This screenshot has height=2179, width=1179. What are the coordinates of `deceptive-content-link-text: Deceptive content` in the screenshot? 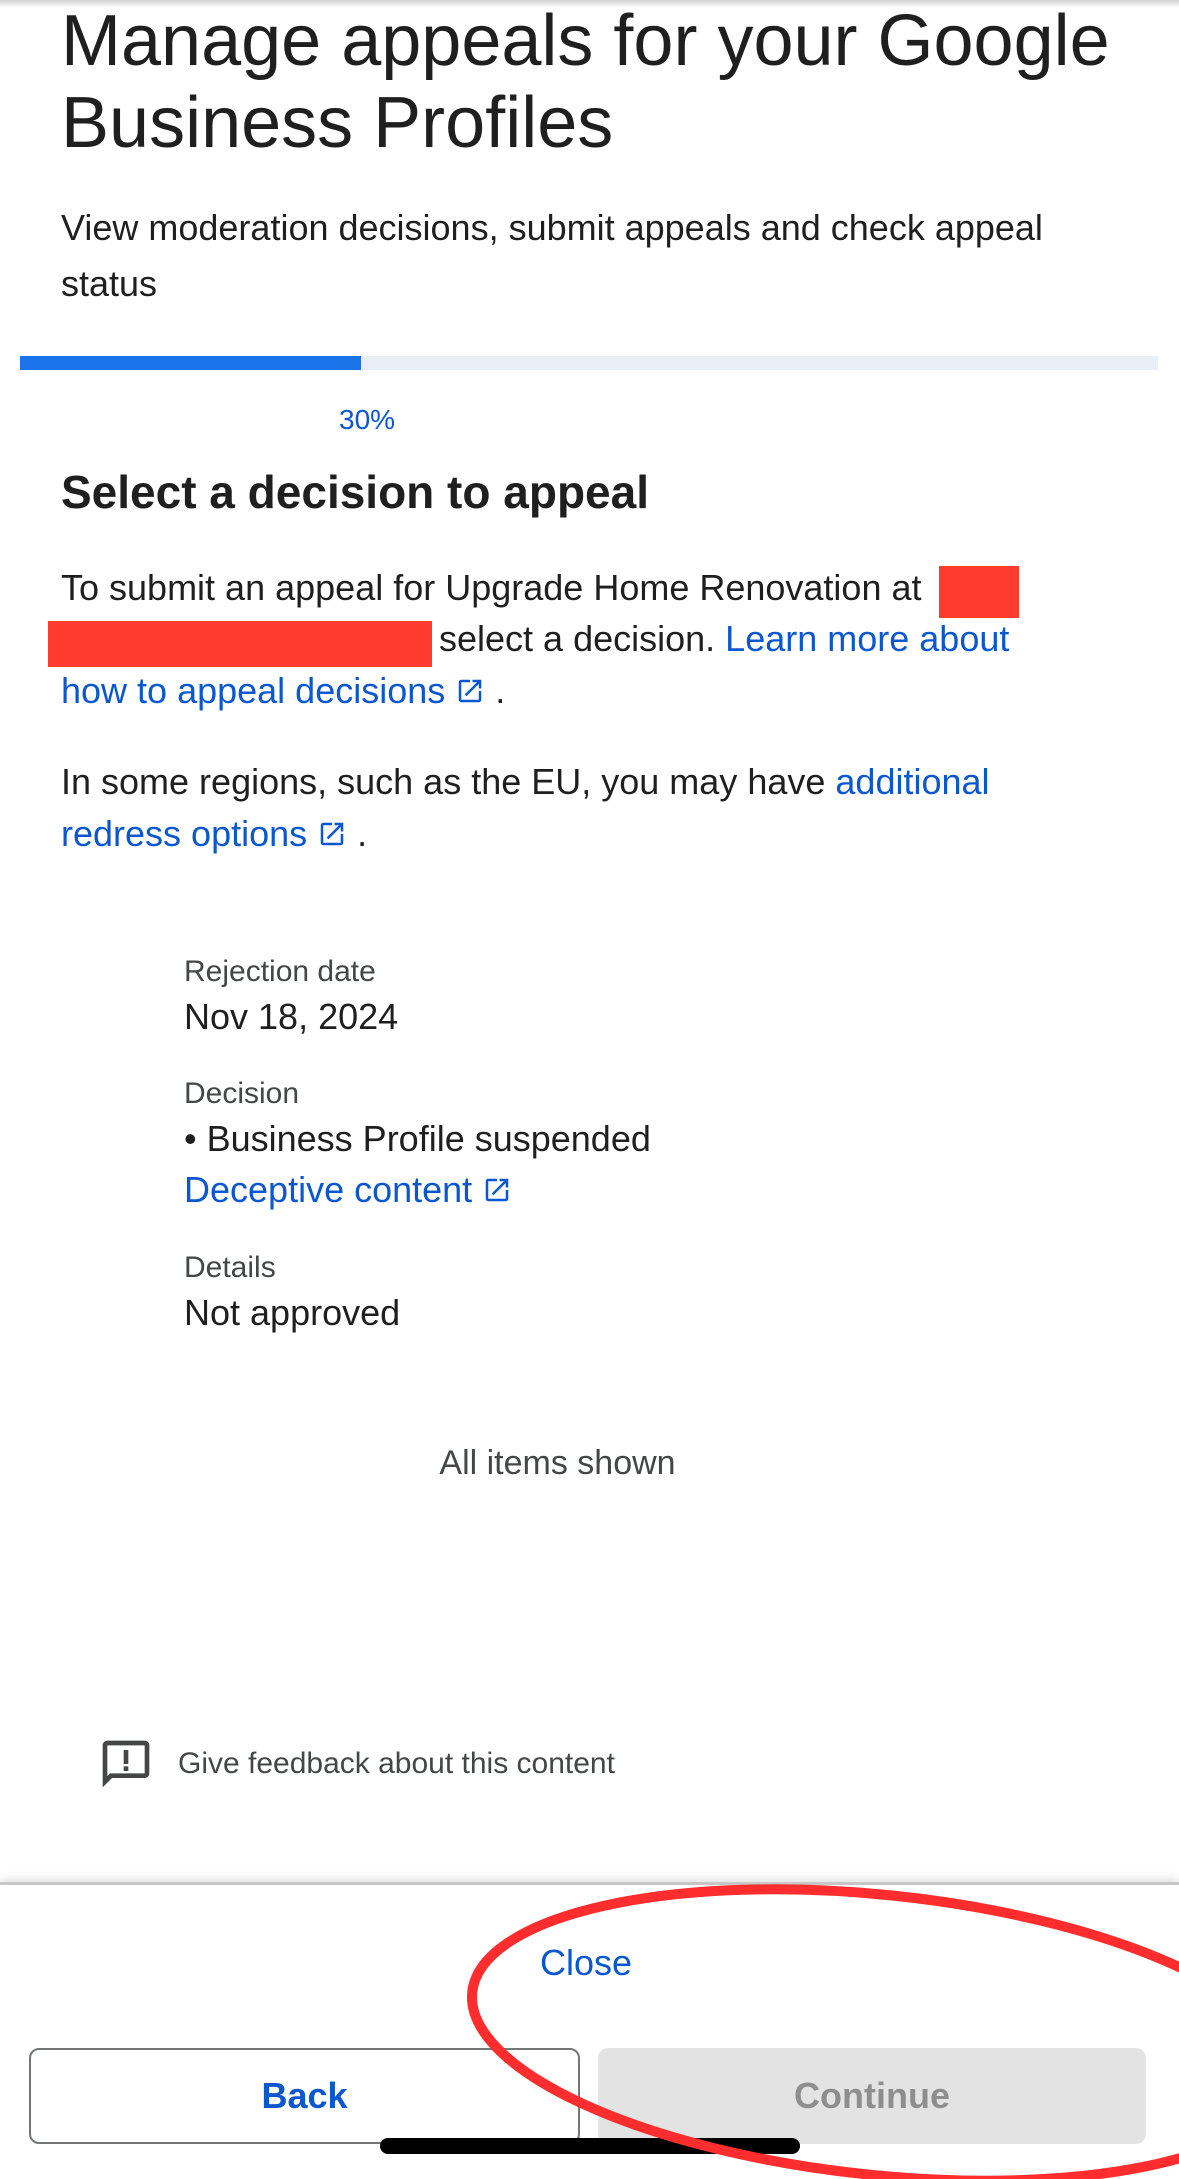 It's located at (328, 1189).